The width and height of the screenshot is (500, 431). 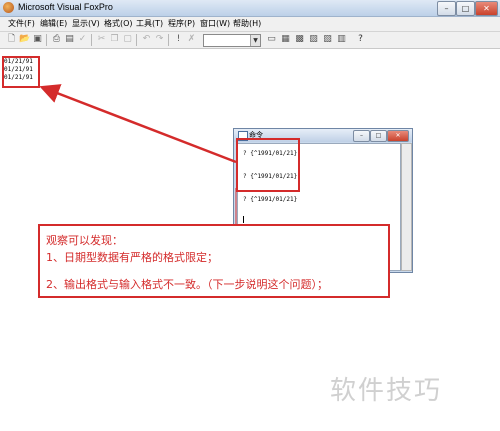 I want to click on arrow-to-output, so click(x=138, y=124).